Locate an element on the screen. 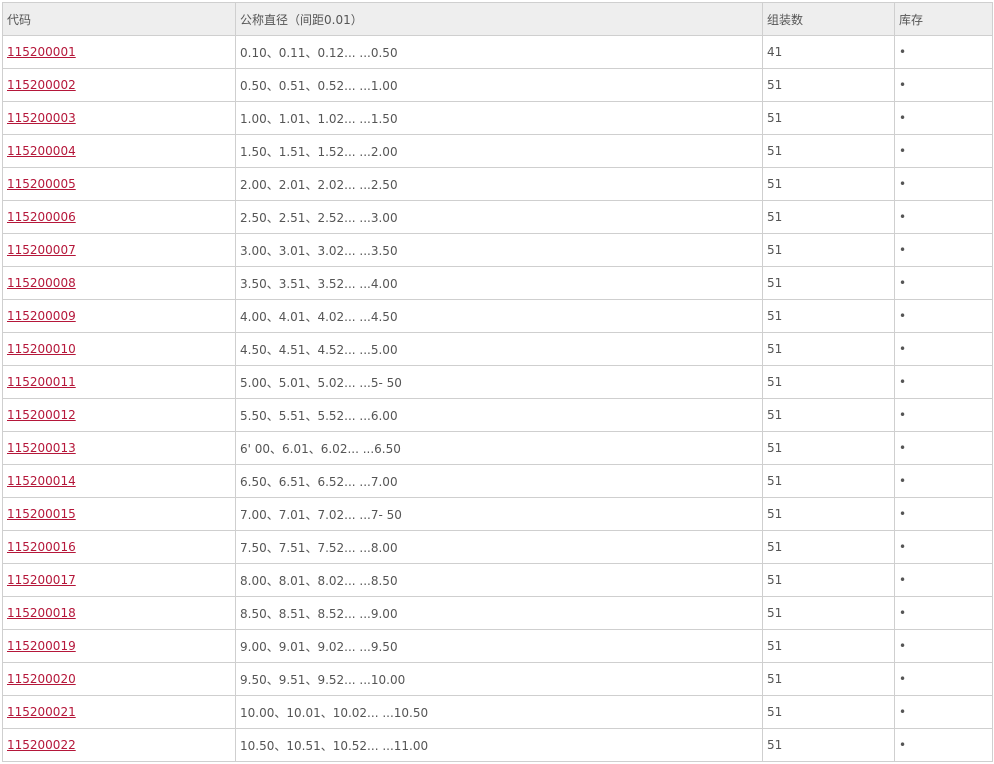 The width and height of the screenshot is (994, 764). nominal-diameter-cell: 0.50、0.51、0.52... ...1.00 is located at coordinates (499, 85).